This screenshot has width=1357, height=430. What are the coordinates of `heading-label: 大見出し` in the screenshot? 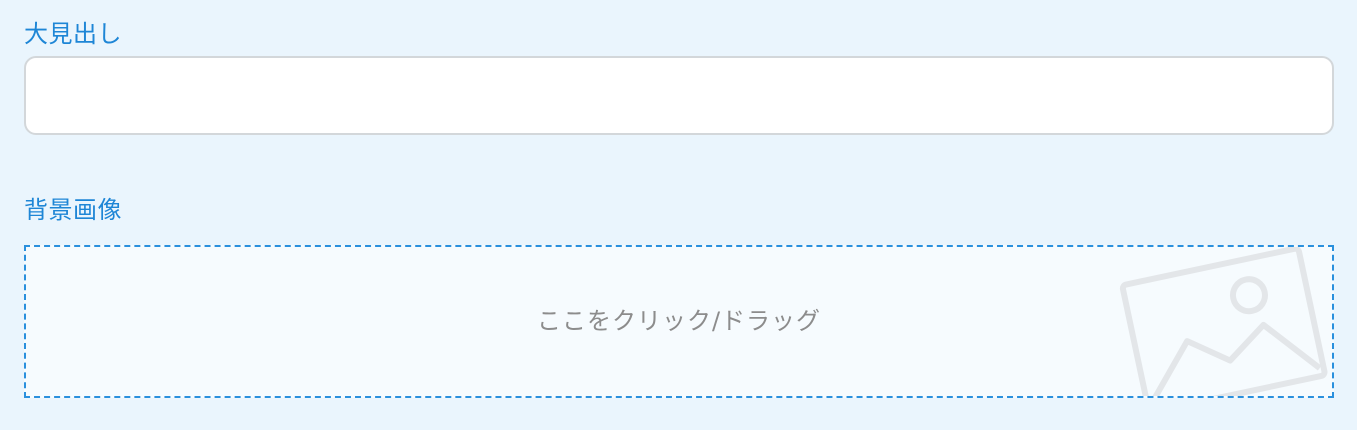 It's located at (73, 34).